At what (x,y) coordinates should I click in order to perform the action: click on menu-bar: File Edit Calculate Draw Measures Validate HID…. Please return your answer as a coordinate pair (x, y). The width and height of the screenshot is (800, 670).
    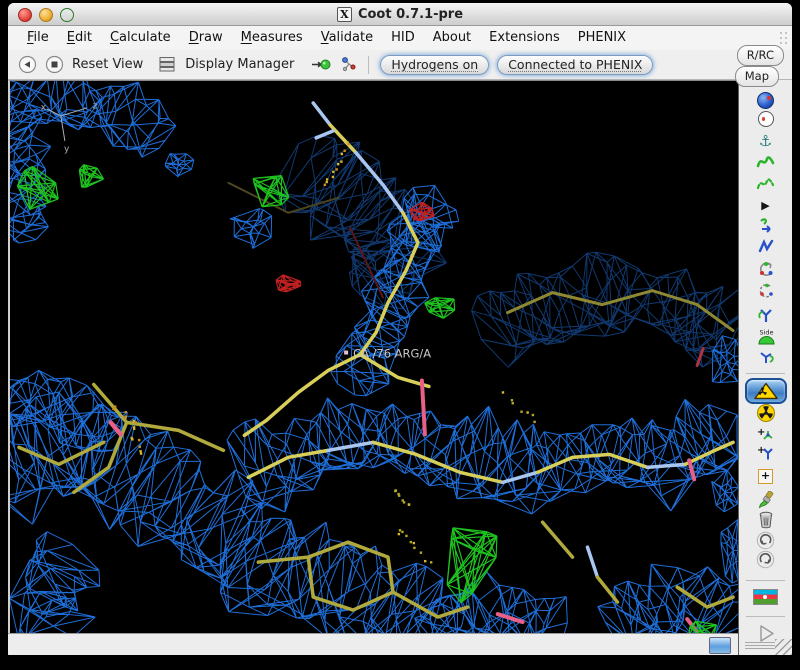
    Looking at the image, I should click on (400, 38).